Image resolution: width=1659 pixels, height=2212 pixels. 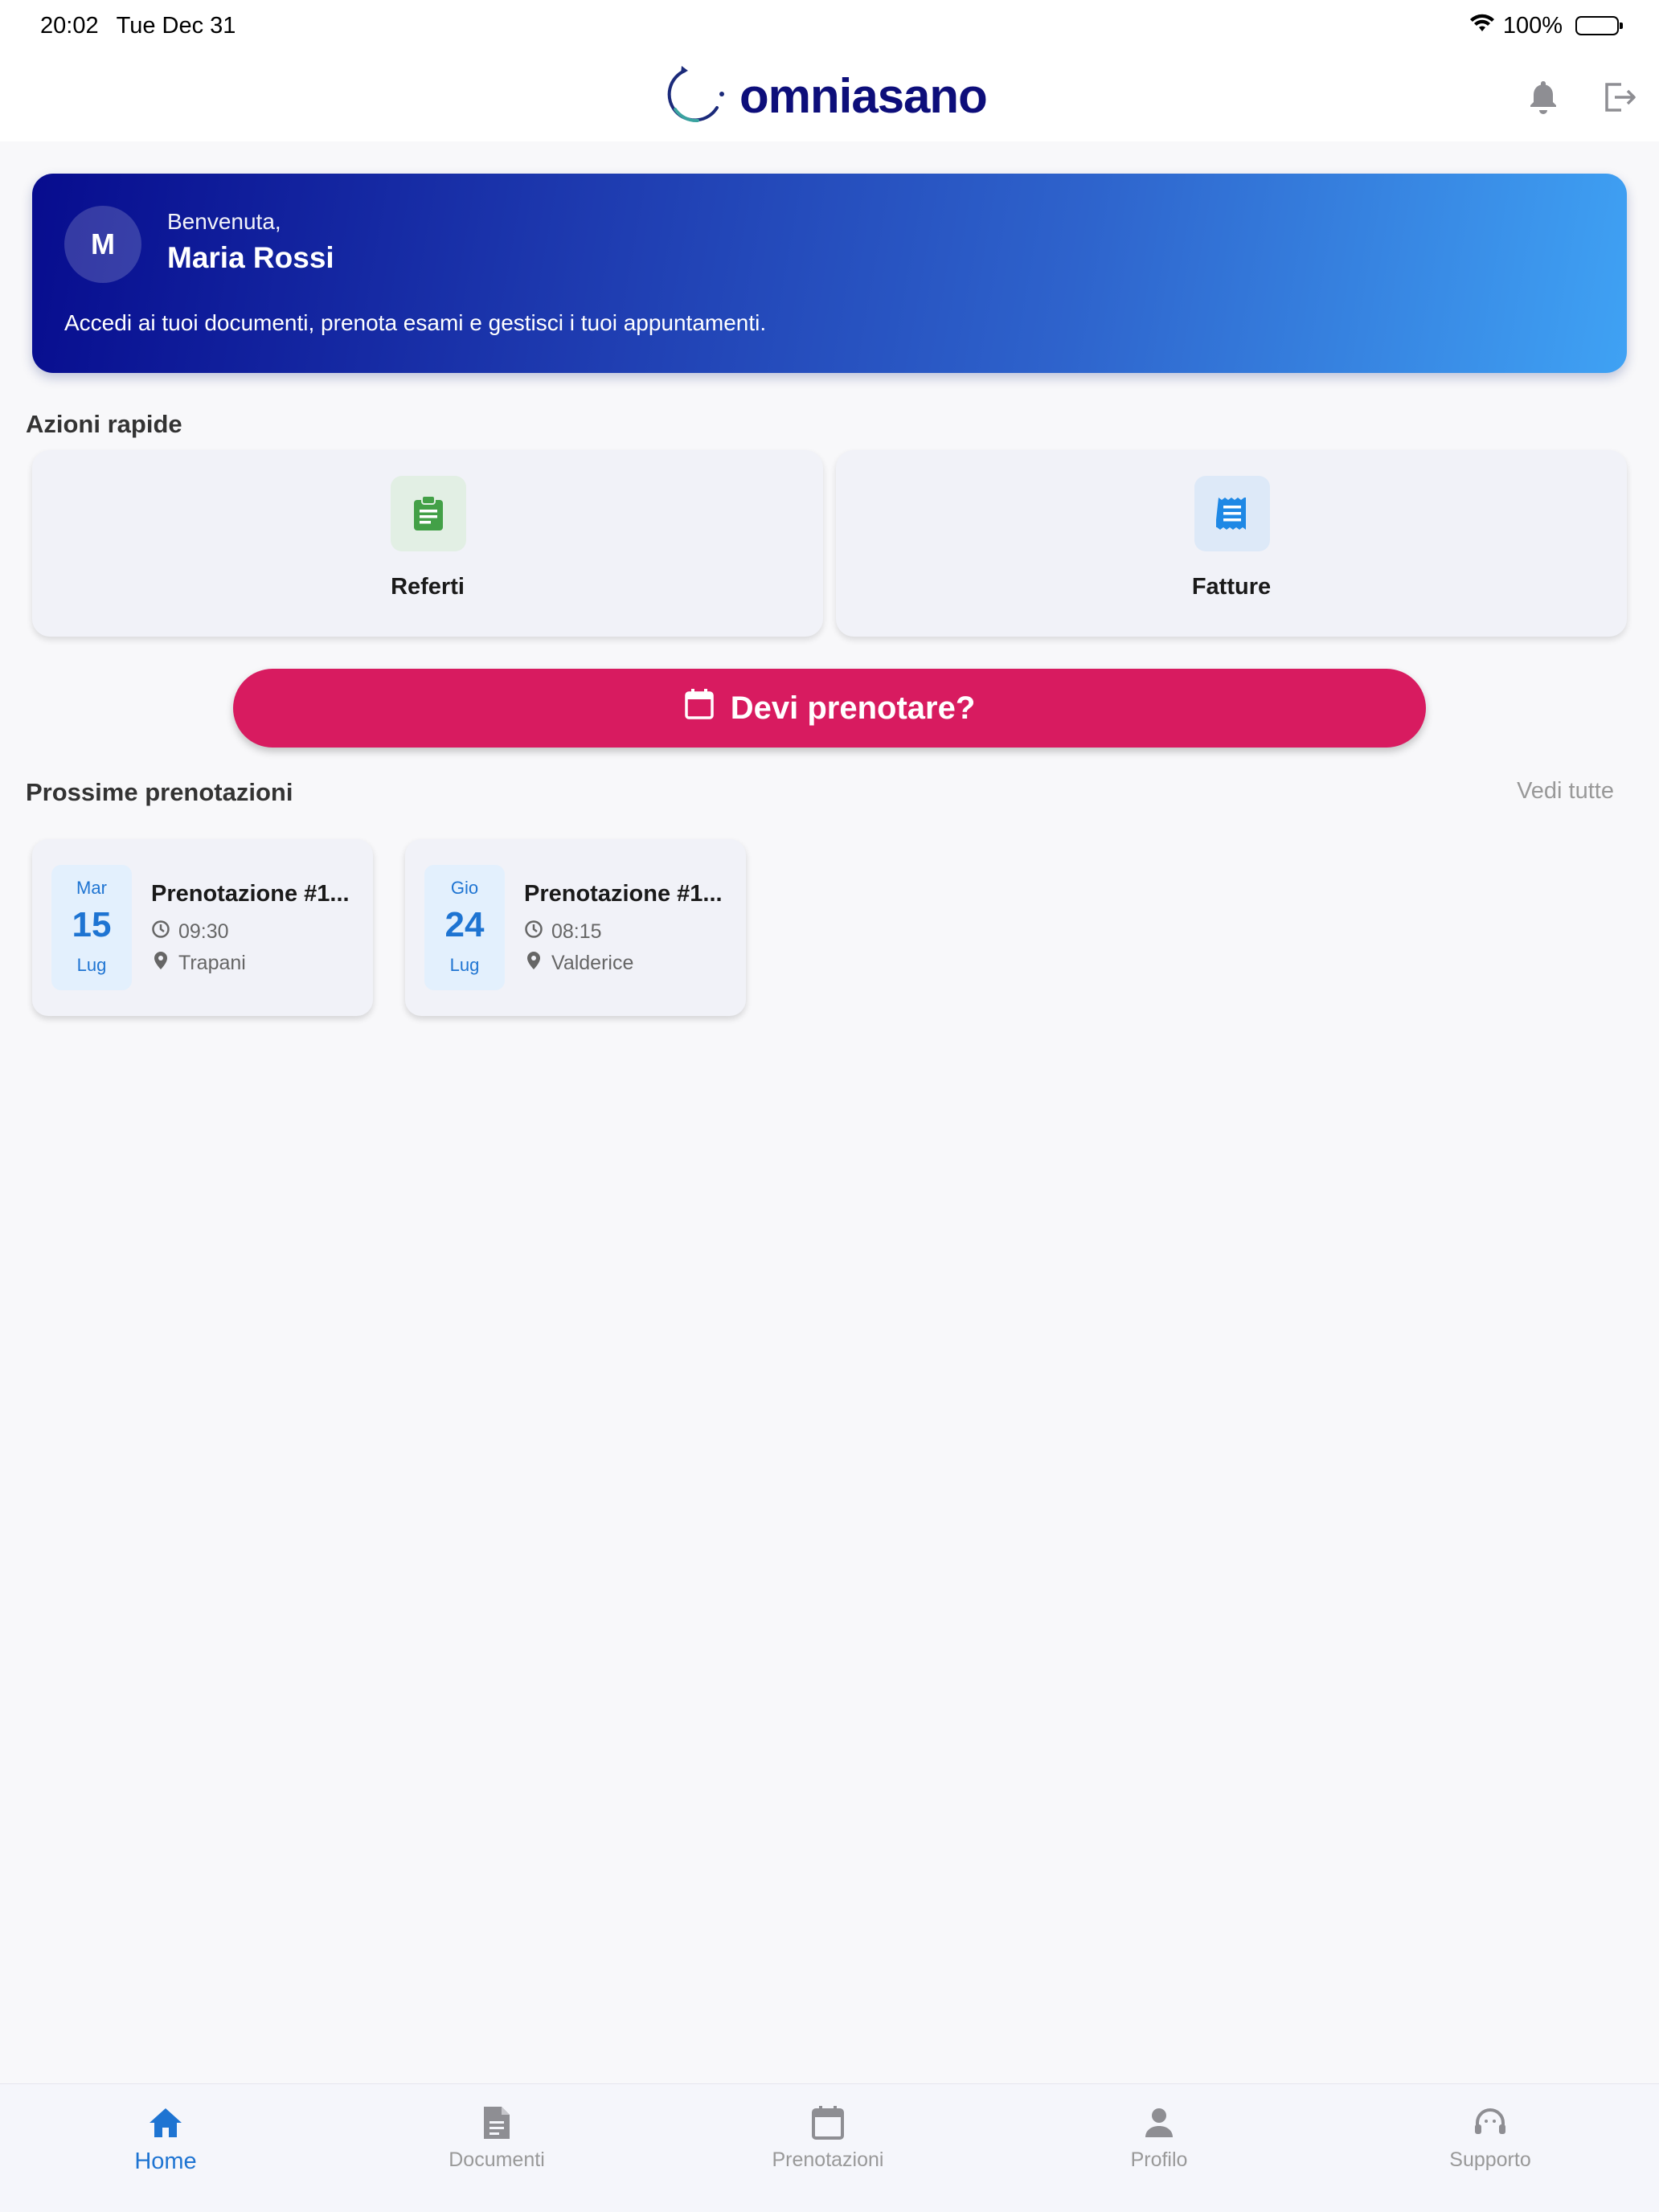 I want to click on booking-time-row: 08:15, so click(x=563, y=932).